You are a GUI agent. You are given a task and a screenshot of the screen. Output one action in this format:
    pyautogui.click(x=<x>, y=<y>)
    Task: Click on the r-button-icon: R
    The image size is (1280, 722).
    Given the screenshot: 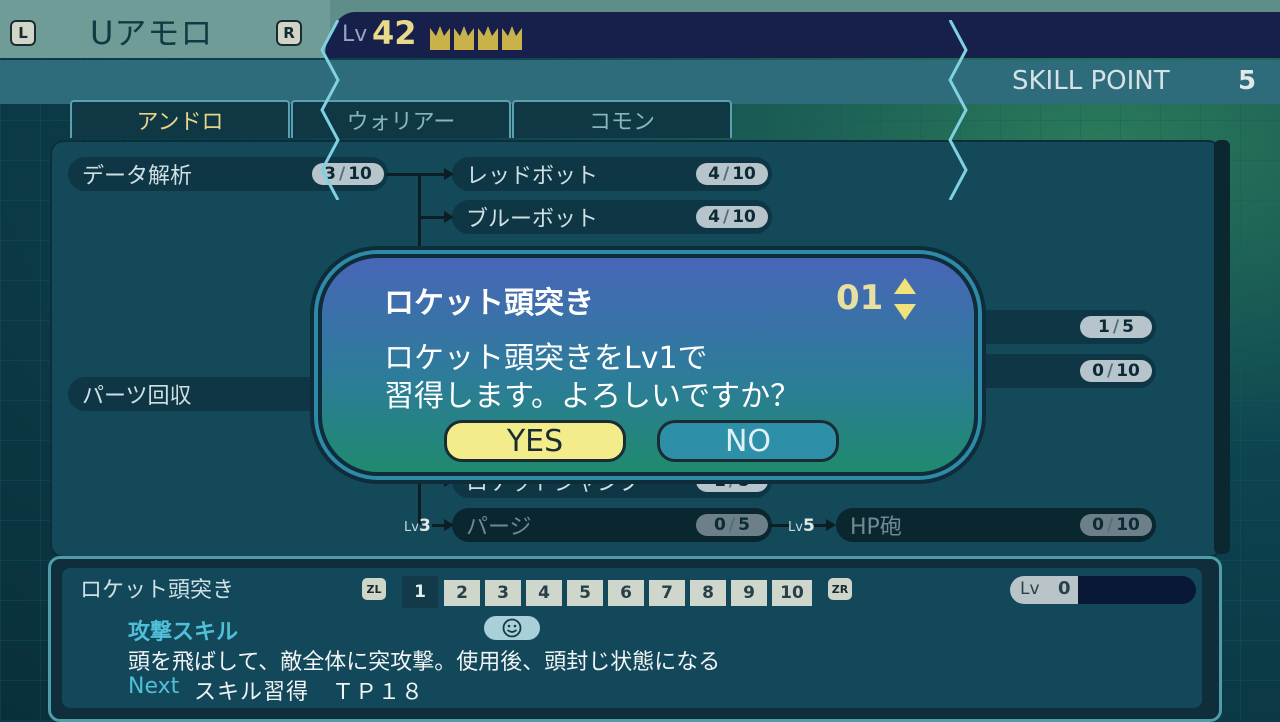 What is the action you would take?
    pyautogui.click(x=289, y=33)
    